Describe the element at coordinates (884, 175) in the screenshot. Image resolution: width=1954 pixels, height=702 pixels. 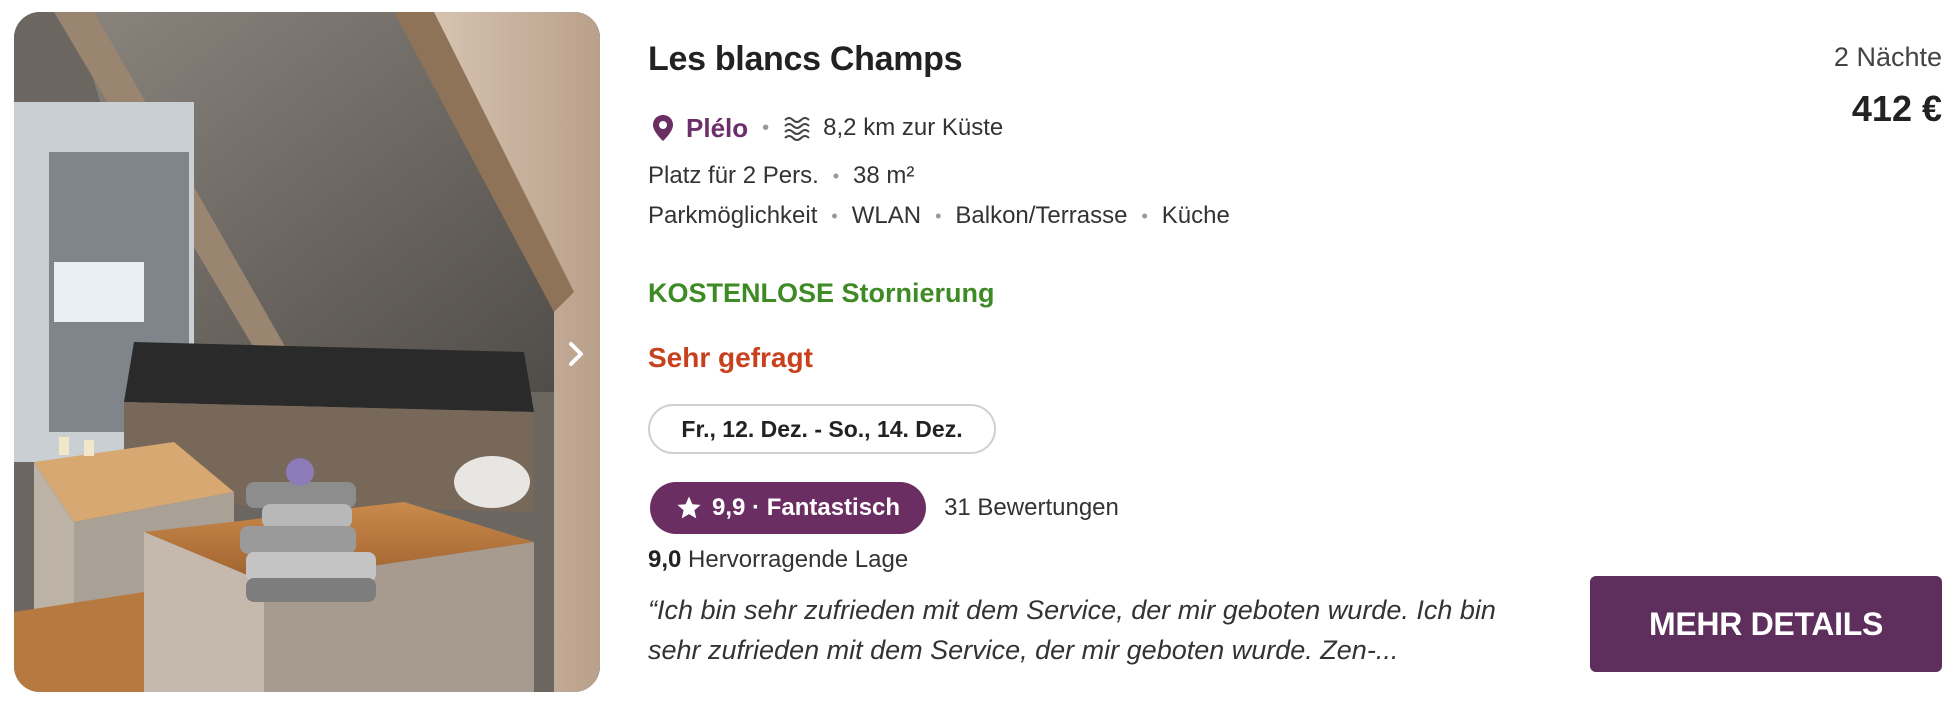
I see `living-area: 38 m²` at that location.